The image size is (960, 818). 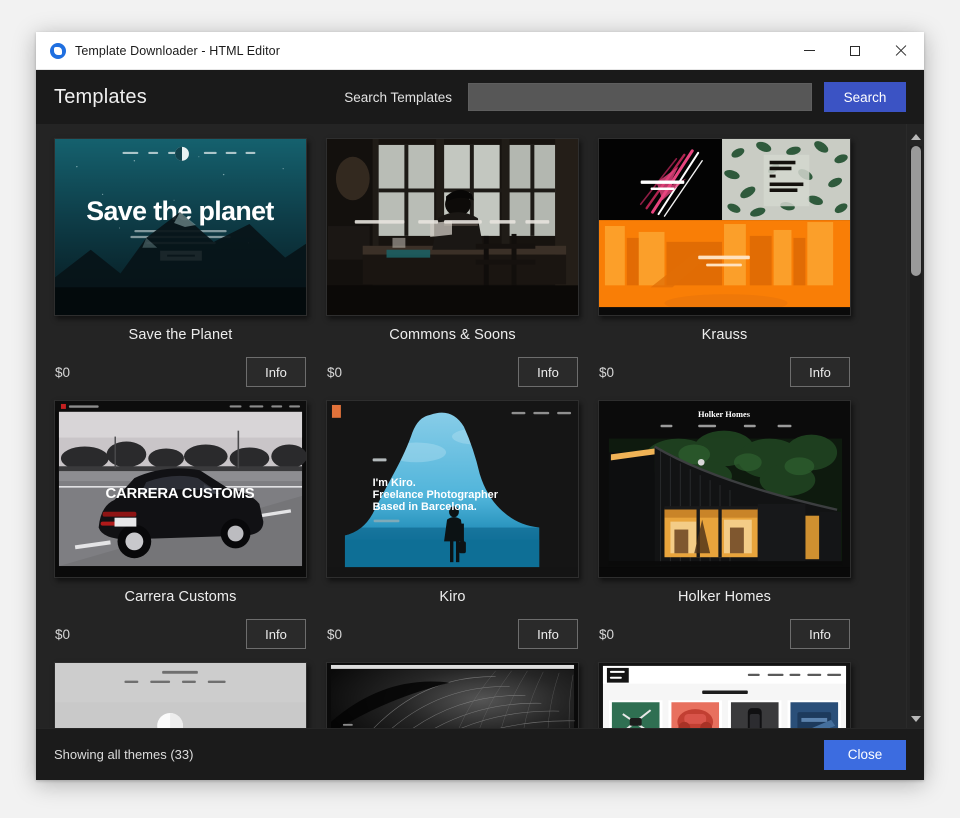 I want to click on minimize-button, so click(x=809, y=50).